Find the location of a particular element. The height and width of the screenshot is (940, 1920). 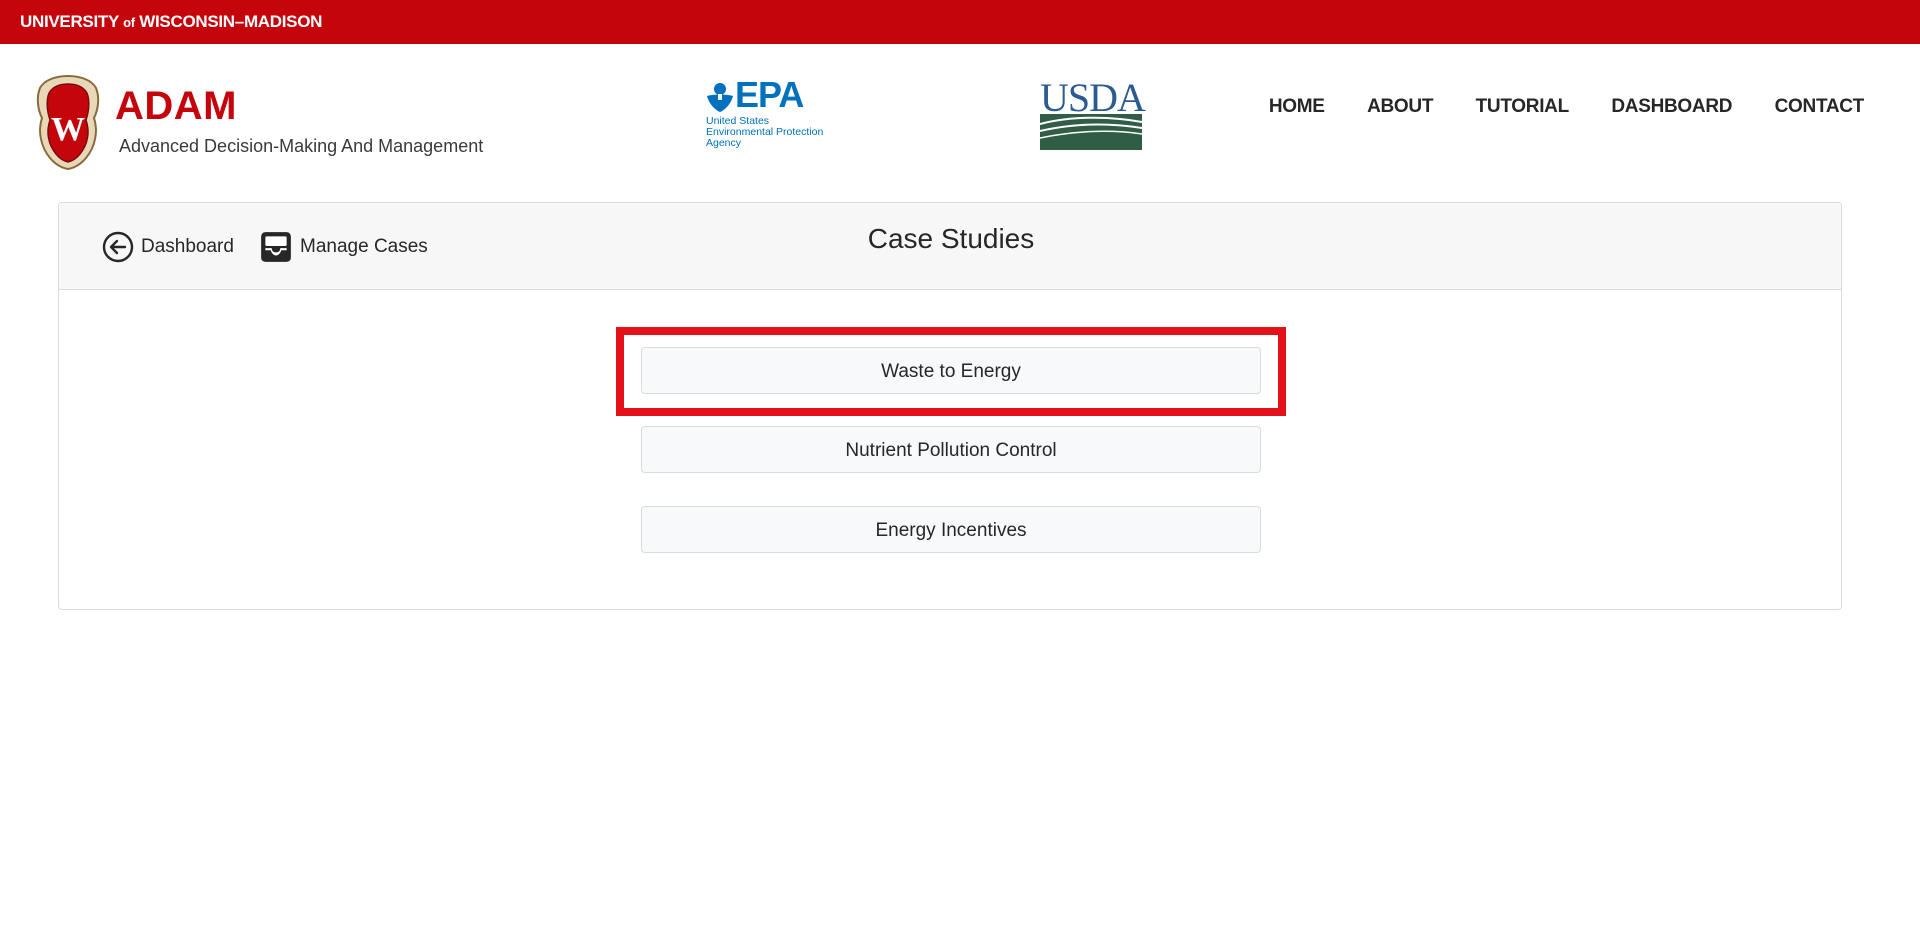

back-to-dashboard-button: Dashboard is located at coordinates (168, 247).